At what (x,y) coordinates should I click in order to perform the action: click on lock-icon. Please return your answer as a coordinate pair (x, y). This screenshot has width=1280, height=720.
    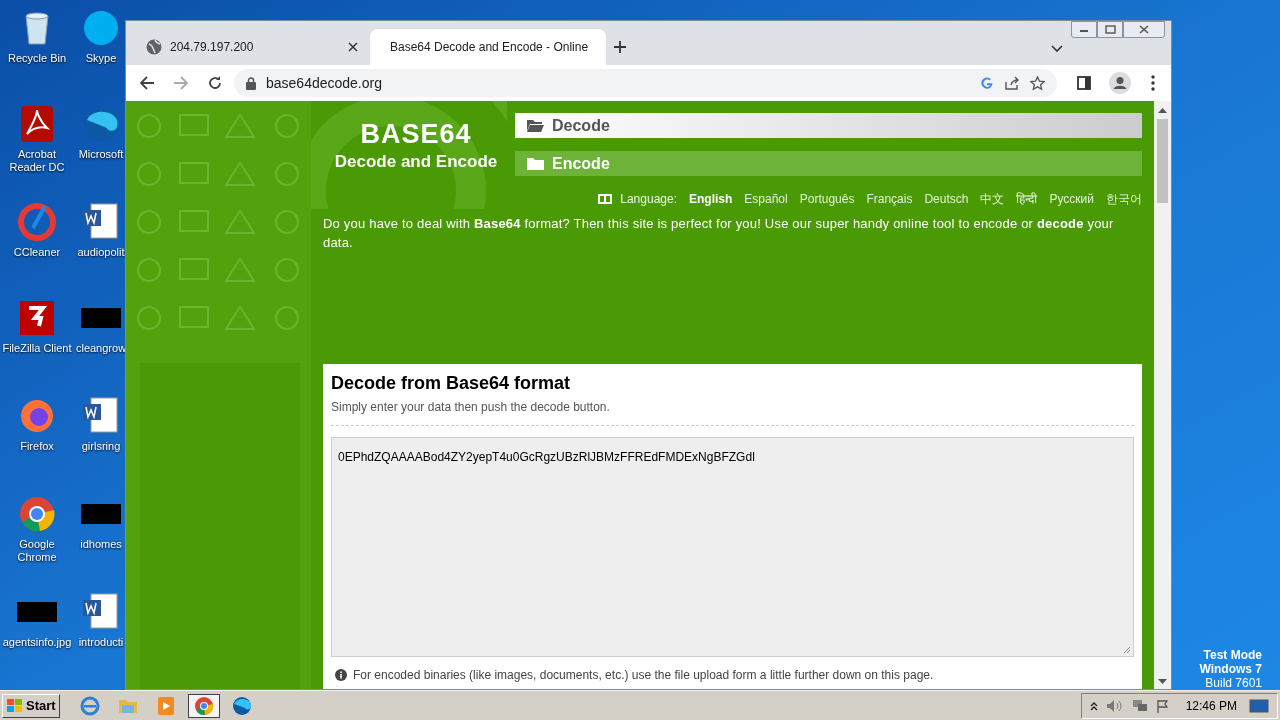
    Looking at the image, I should click on (251, 83).